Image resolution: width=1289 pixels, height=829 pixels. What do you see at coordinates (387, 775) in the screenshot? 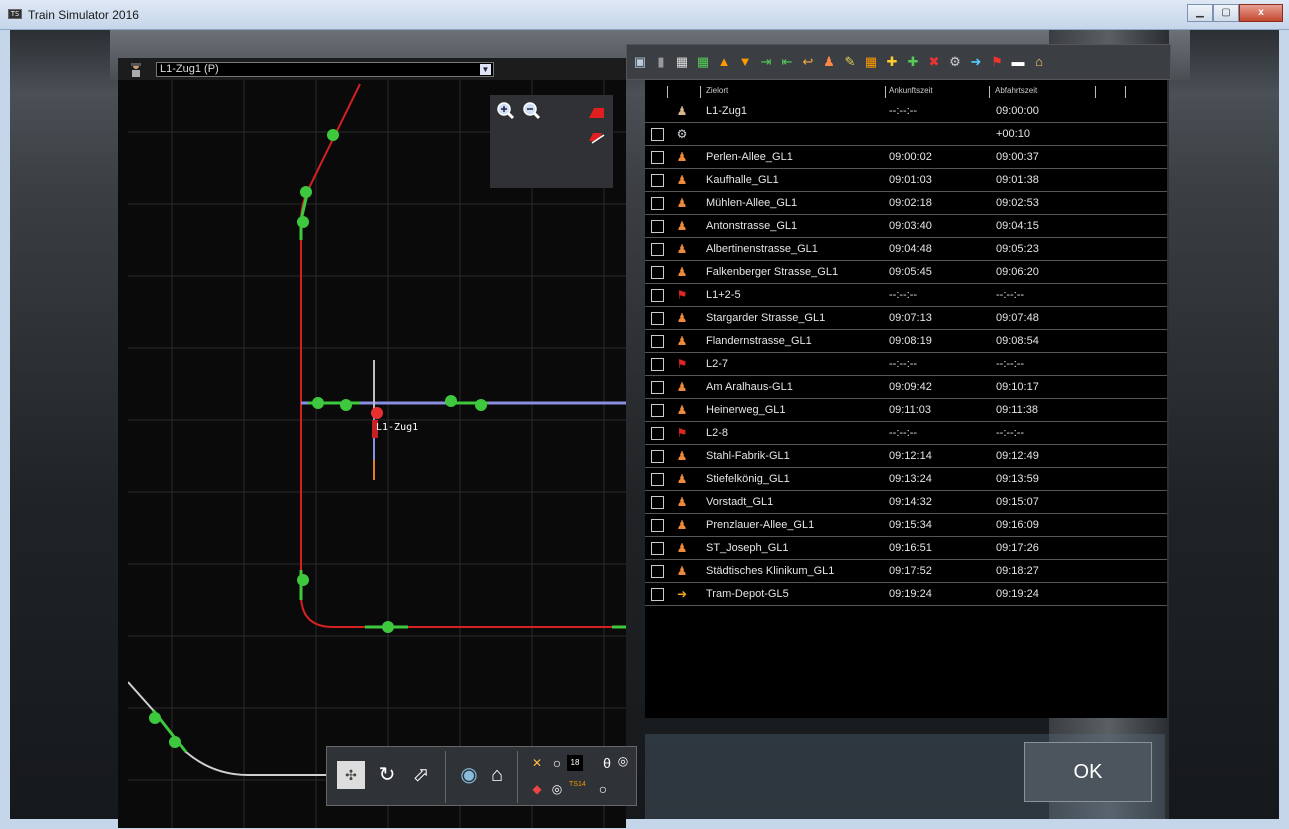
I see `rotate-icon: ↻` at bounding box center [387, 775].